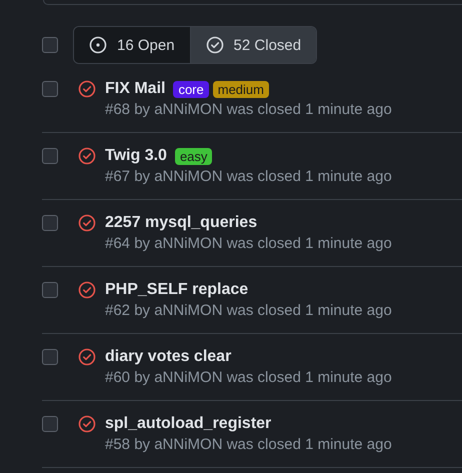 The width and height of the screenshot is (462, 473). I want to click on filter-tab: 52 Closed, so click(253, 45).